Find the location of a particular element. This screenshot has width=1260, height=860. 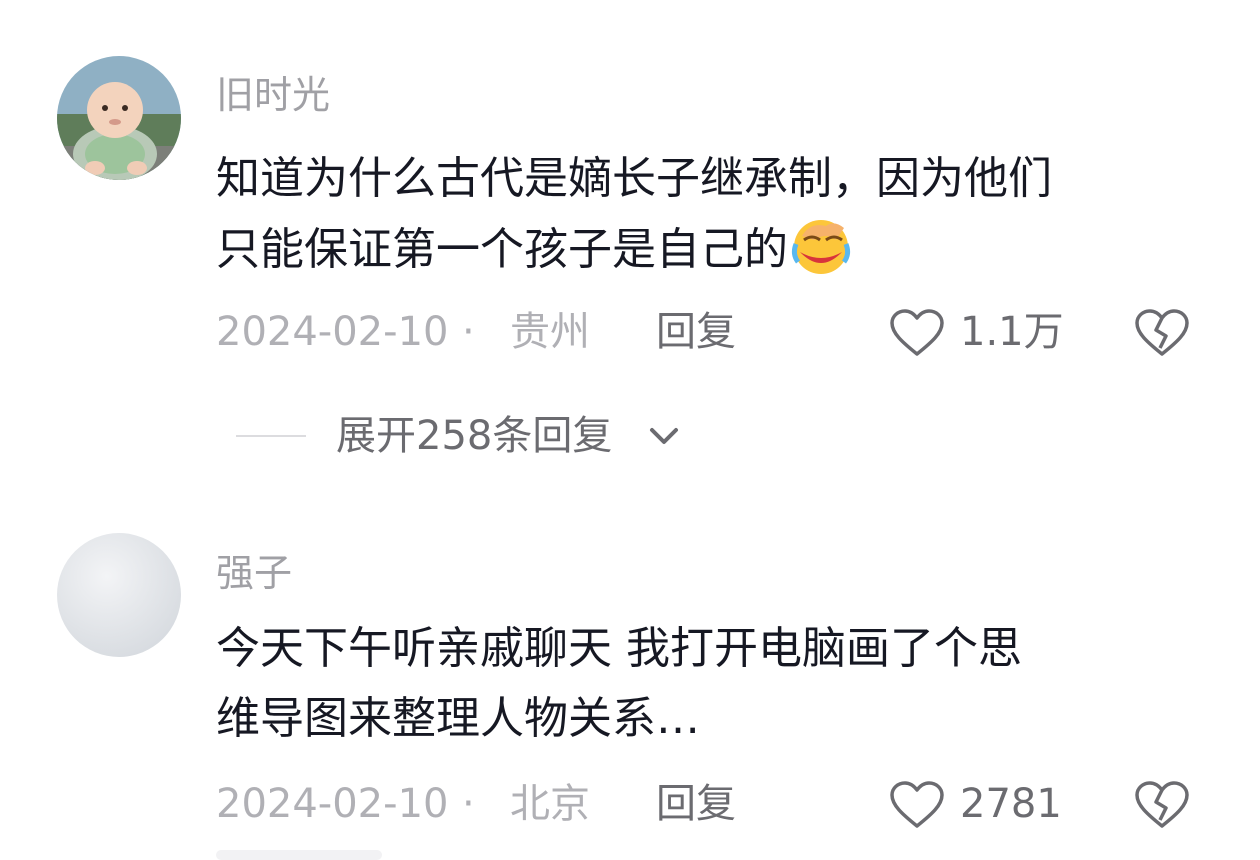

avatar is located at coordinates (119, 595).